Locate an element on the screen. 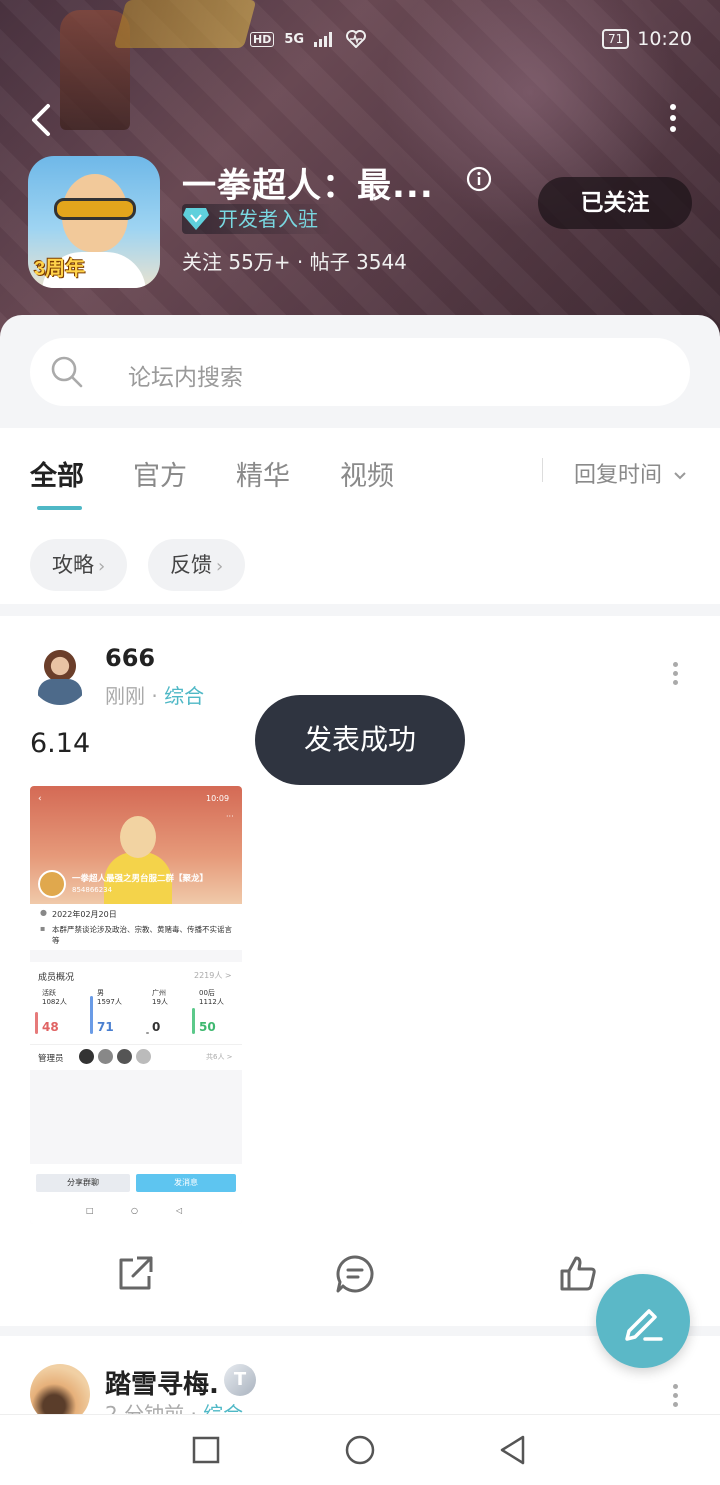  tab-official: 官方 is located at coordinates (160, 473).